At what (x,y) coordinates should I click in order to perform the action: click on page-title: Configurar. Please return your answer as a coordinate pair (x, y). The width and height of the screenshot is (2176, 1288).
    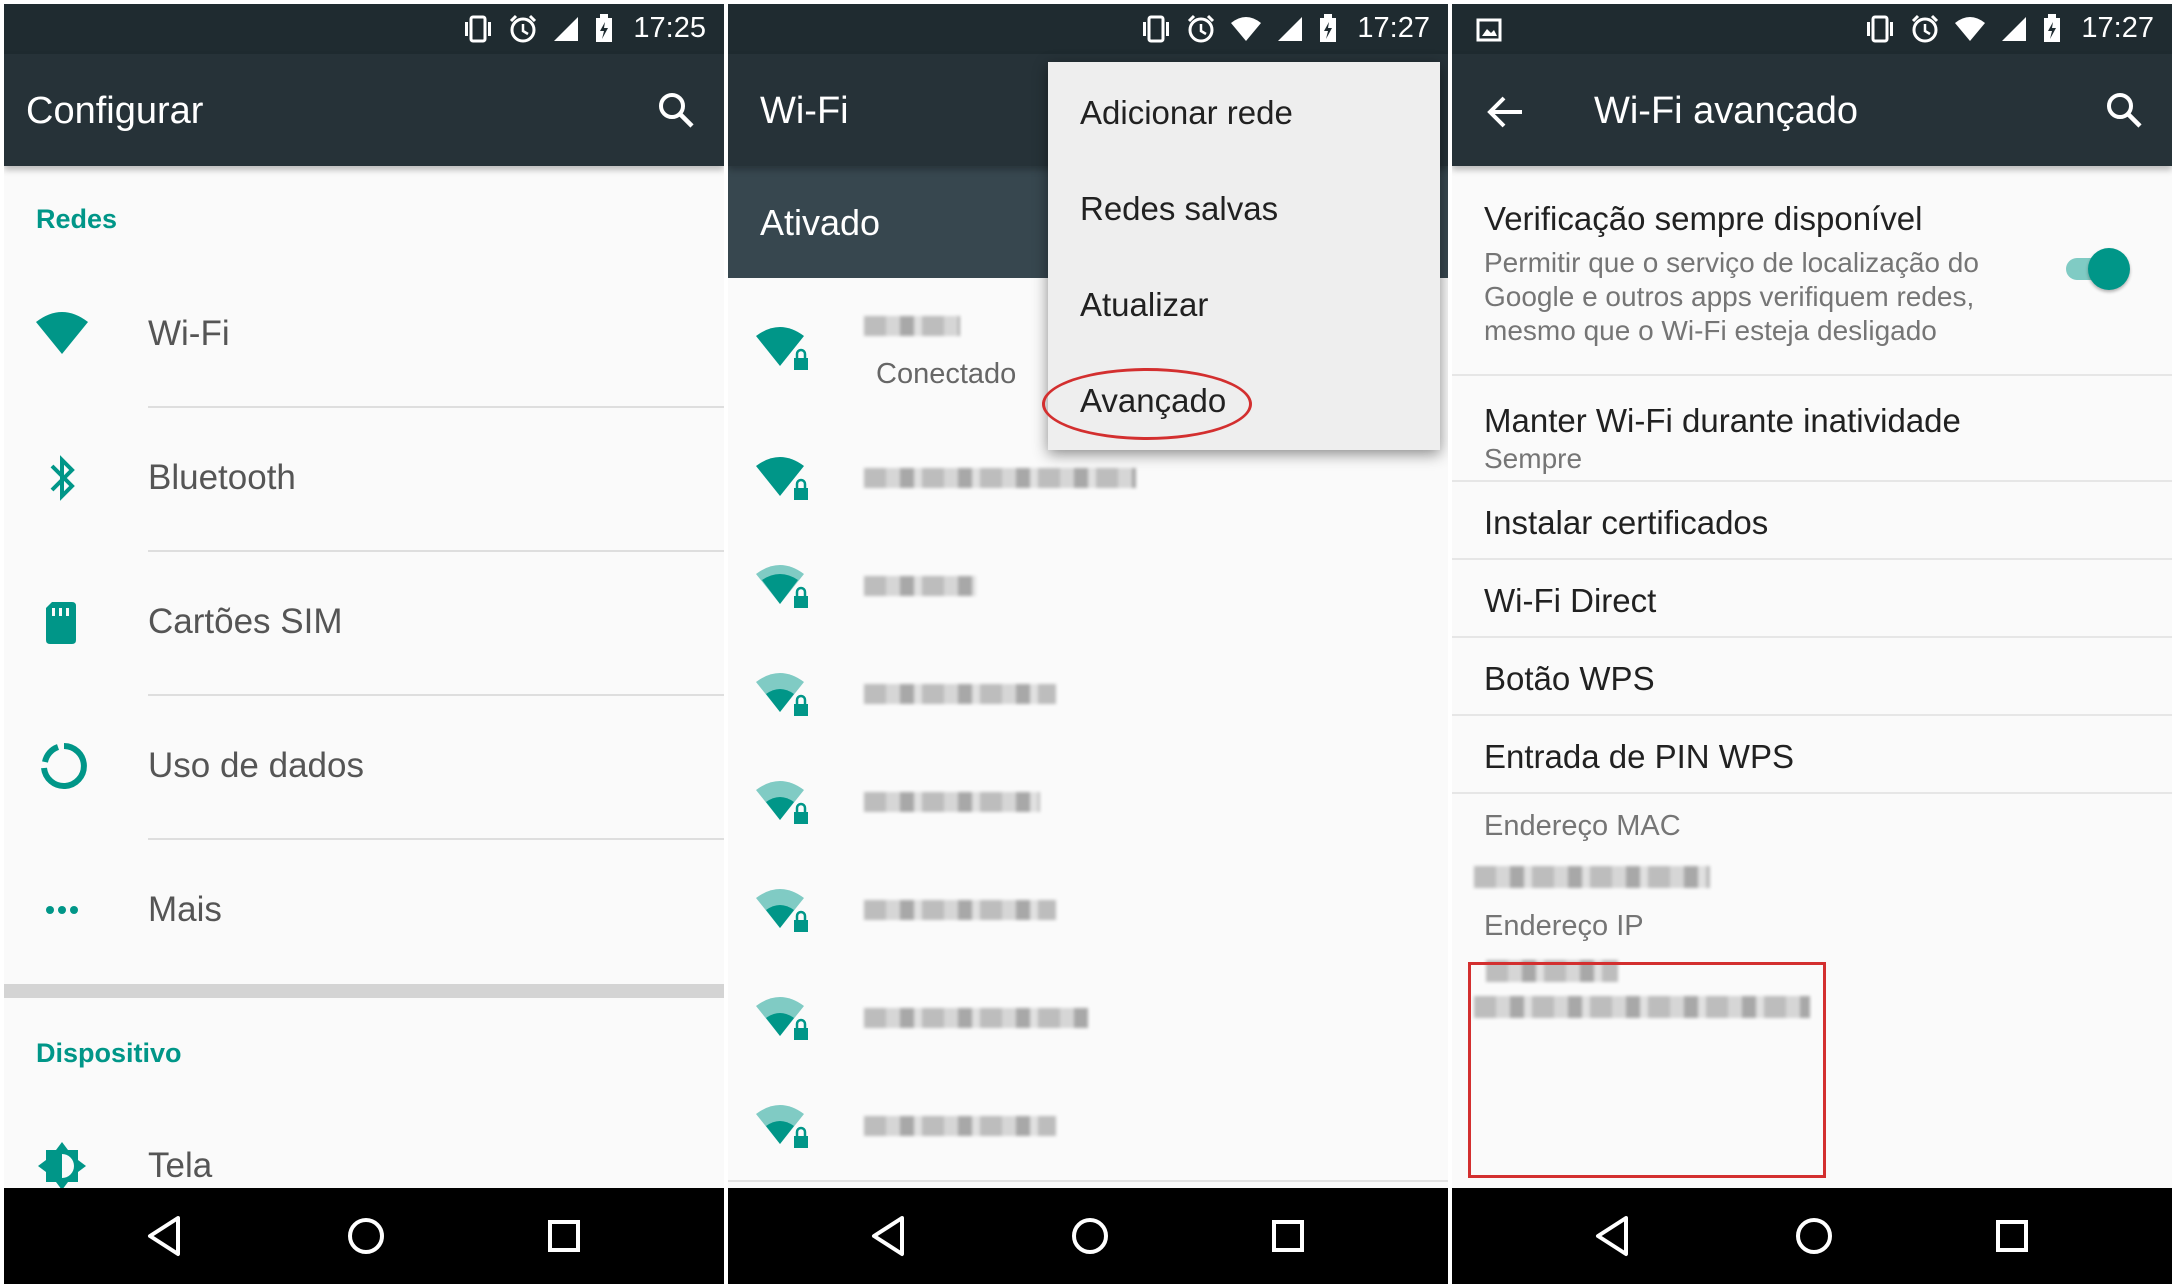
    Looking at the image, I should click on (115, 111).